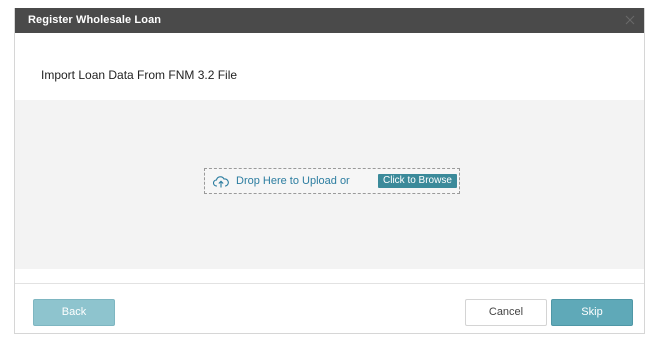  Describe the element at coordinates (592, 312) in the screenshot. I see `skip-button: Skip` at that location.